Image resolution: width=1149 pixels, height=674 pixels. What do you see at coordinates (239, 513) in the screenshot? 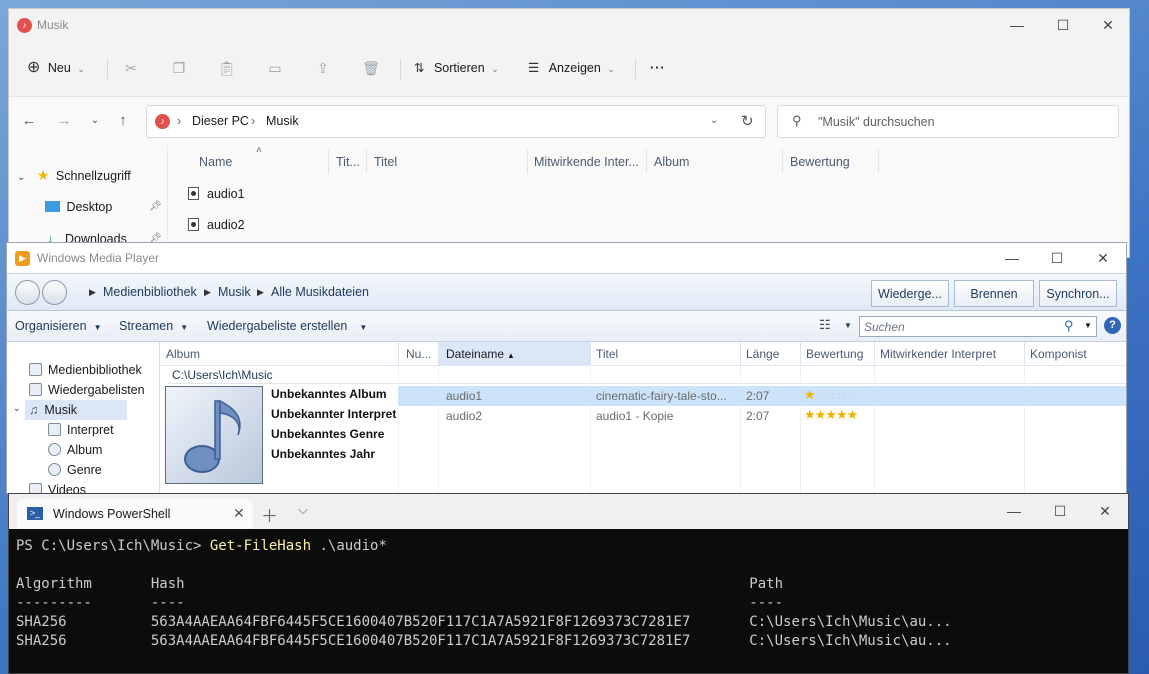
I see `close-tab-icon: ✕` at bounding box center [239, 513].